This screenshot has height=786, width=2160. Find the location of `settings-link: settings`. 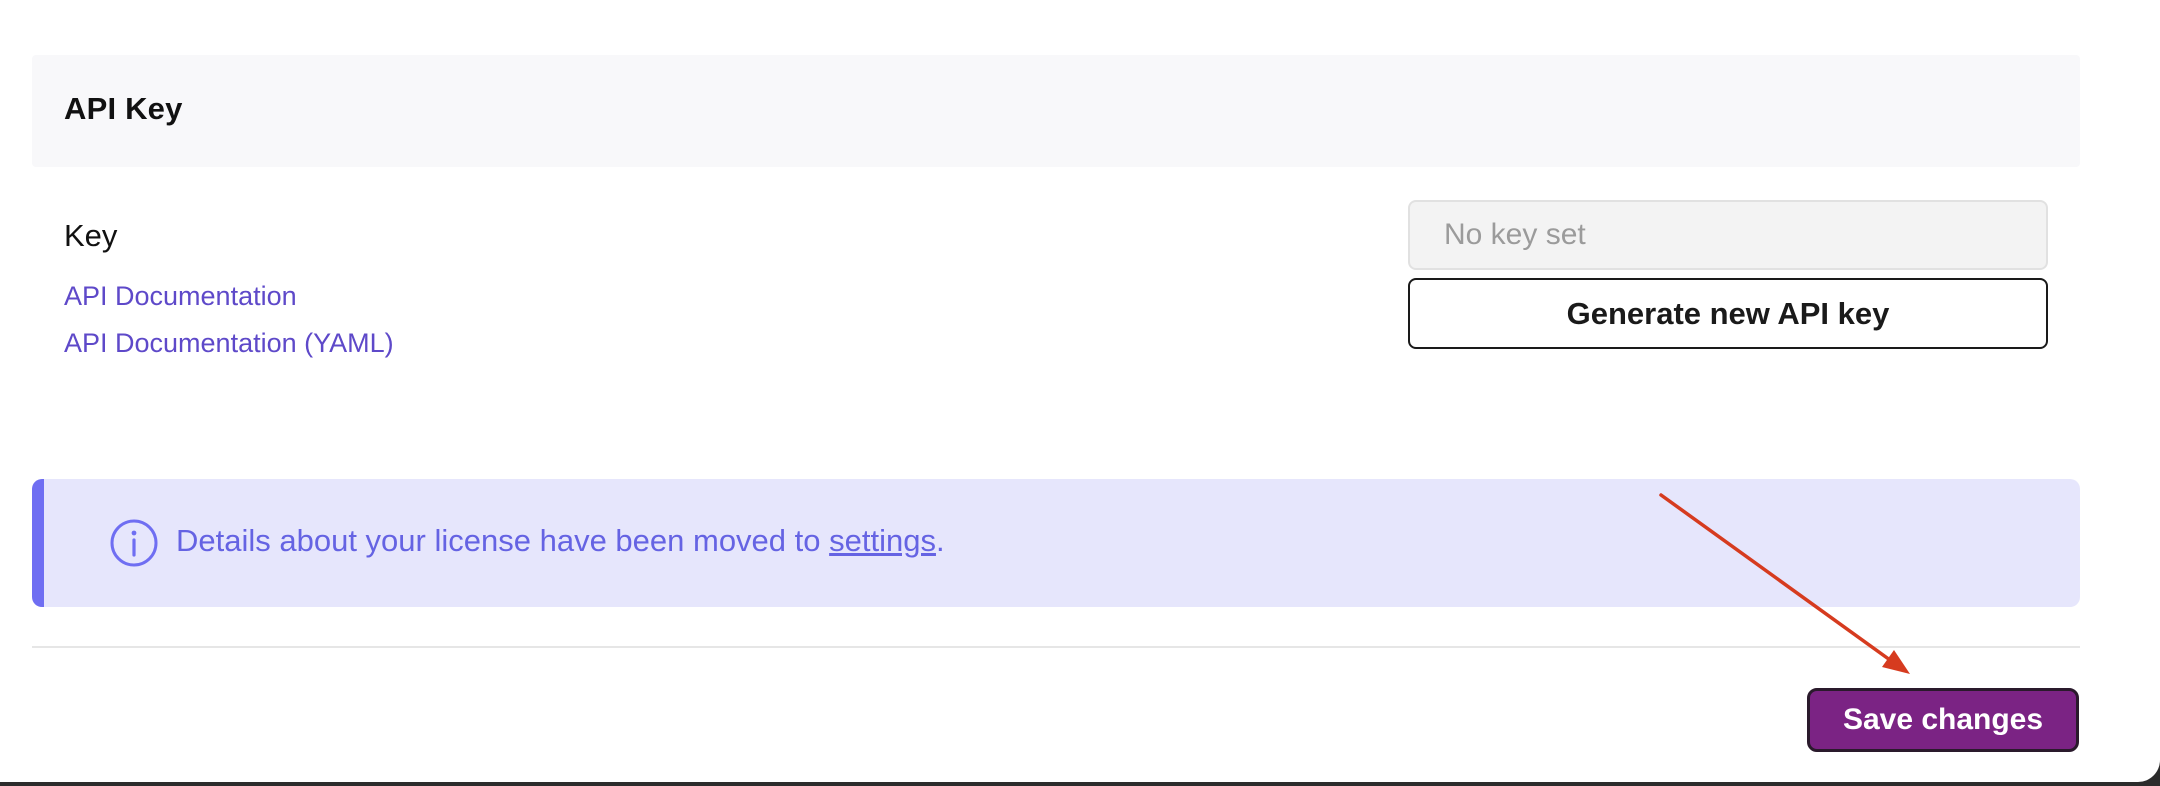

settings-link: settings is located at coordinates (882, 540).